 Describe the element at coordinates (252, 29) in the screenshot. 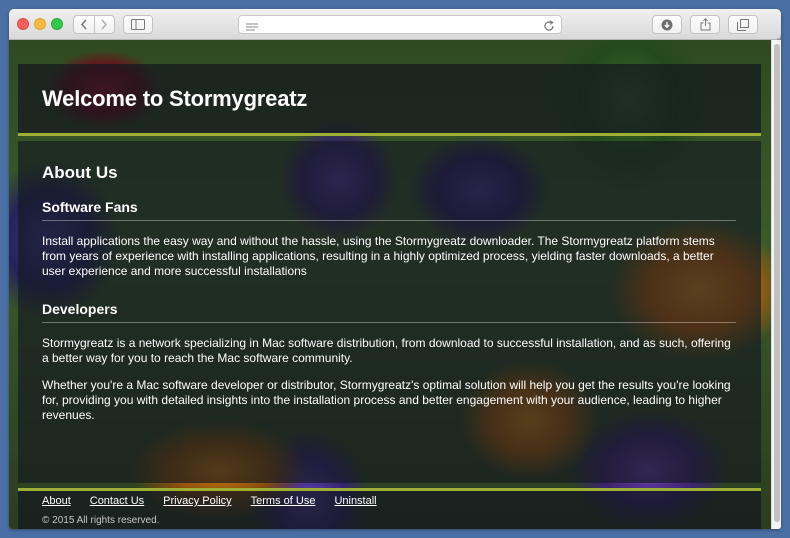

I see `reader-icon` at that location.